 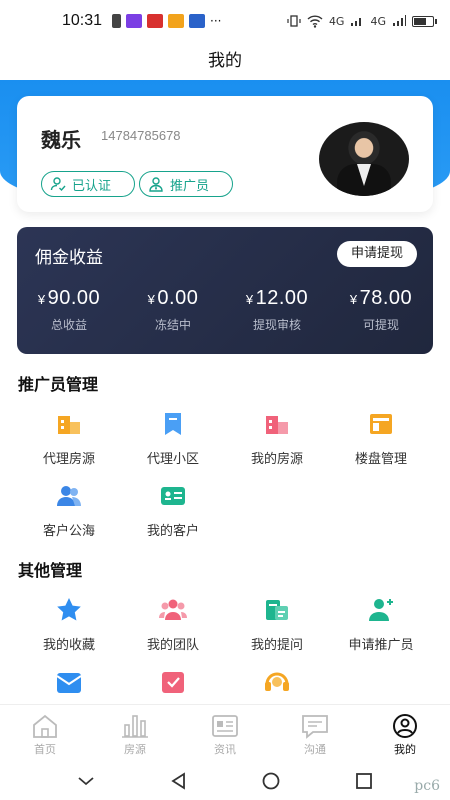 I want to click on add-user-icon, so click(x=381, y=610).